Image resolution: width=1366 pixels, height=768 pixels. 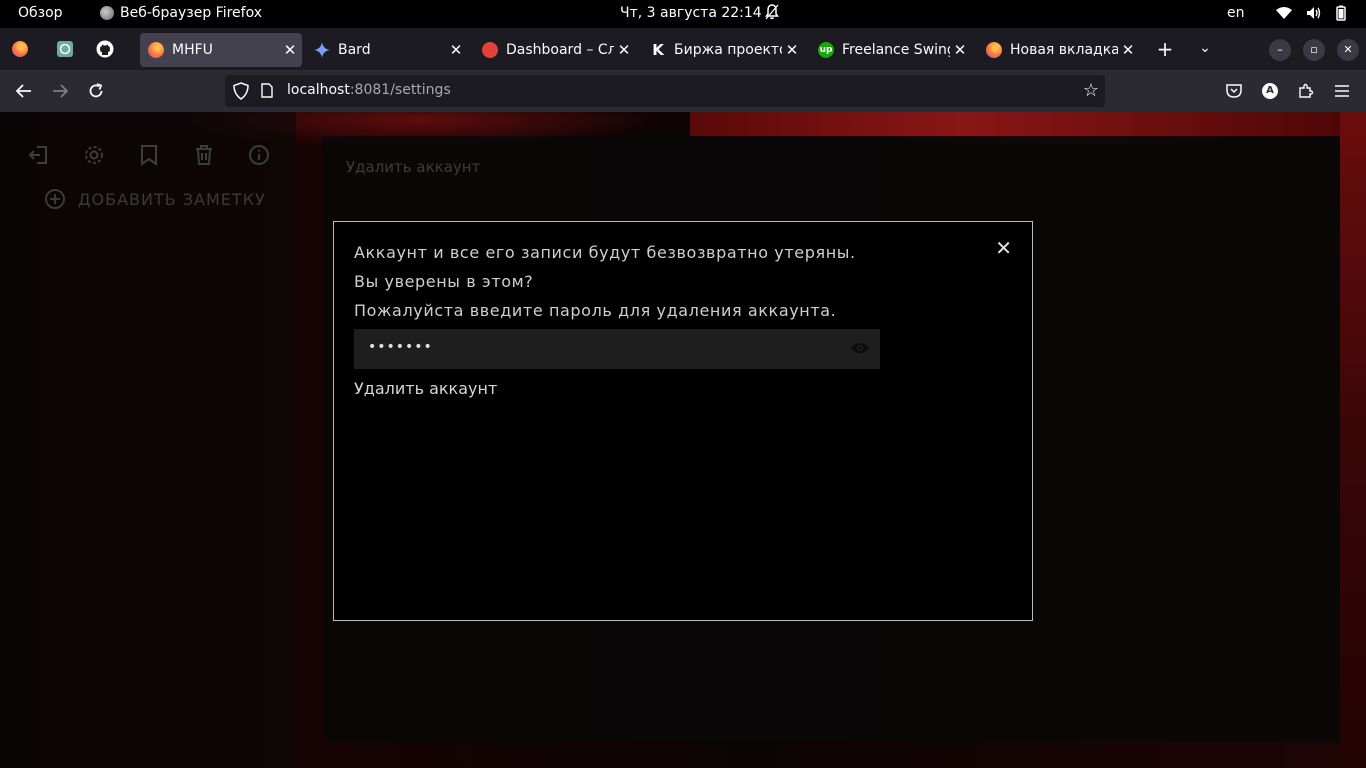 I want to click on account-avatar-icon: A, so click(x=1270, y=91).